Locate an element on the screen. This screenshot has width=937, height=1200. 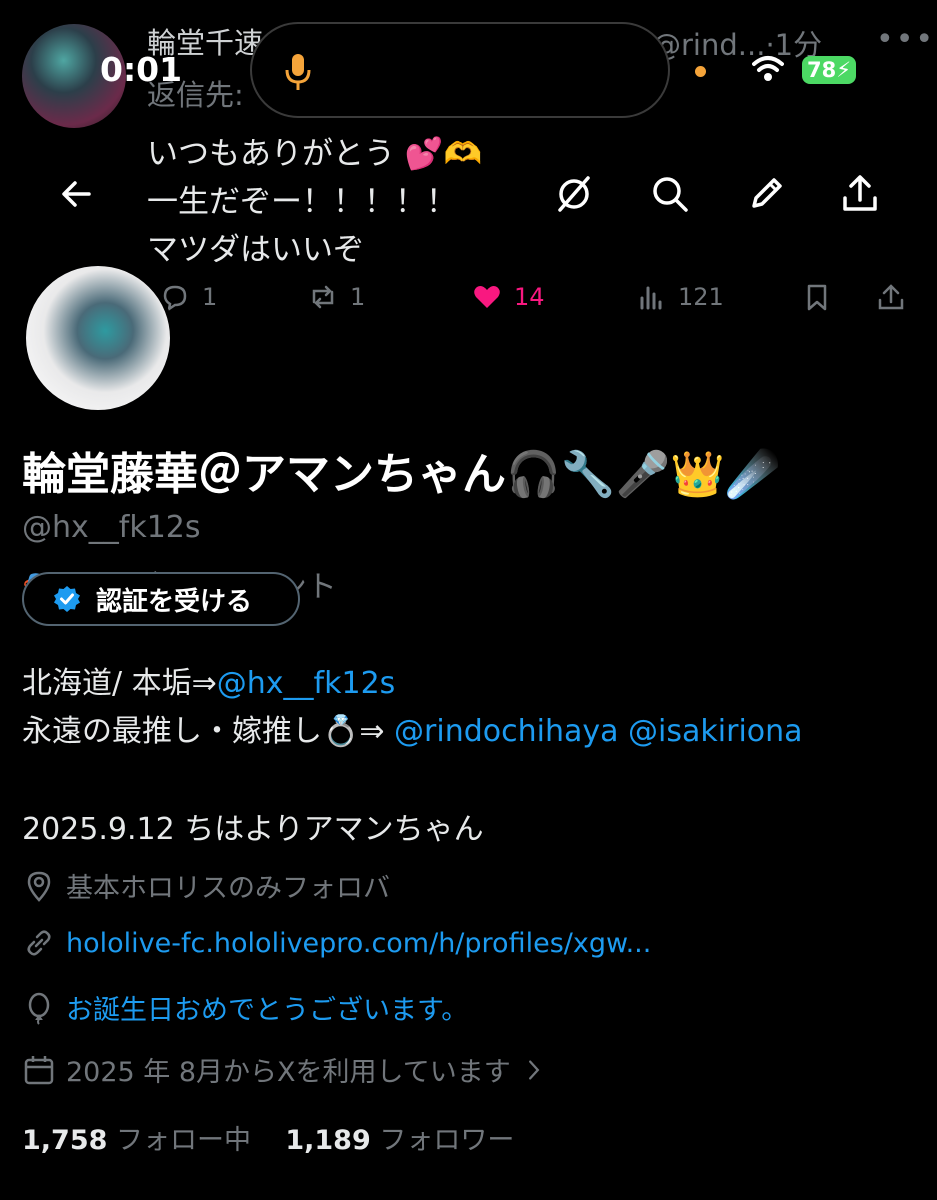
bio-mention-link: @isakiriona is located at coordinates (715, 731).